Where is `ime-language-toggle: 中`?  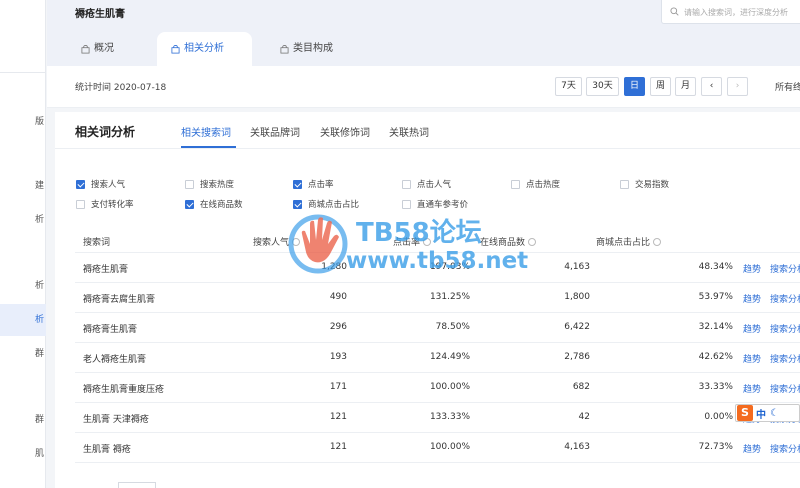
ime-language-toggle: 中 is located at coordinates (761, 413).